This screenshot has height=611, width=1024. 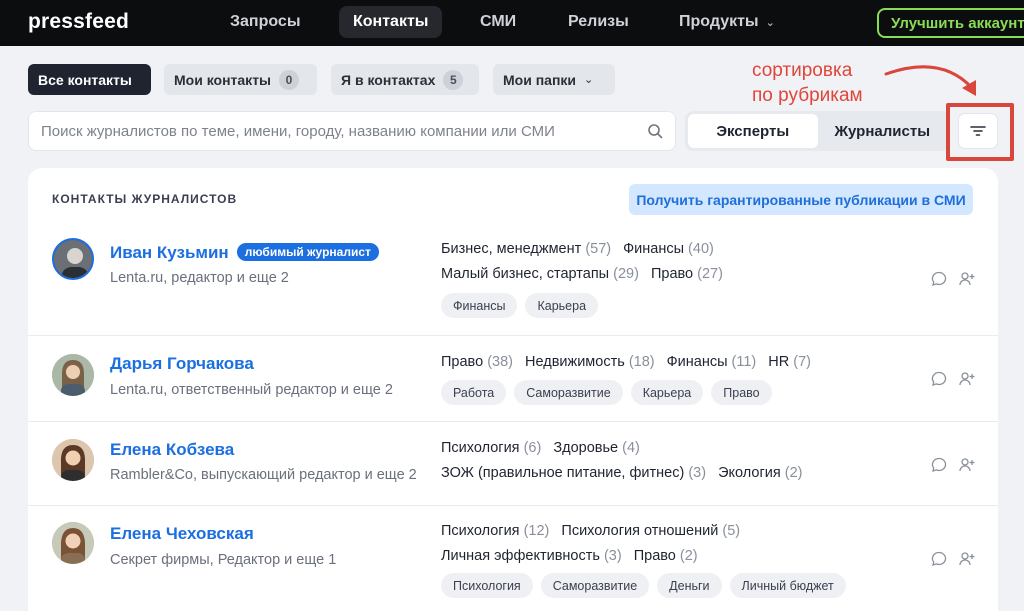 What do you see at coordinates (802, 70) in the screenshot?
I see `annotation-line: сортировка` at bounding box center [802, 70].